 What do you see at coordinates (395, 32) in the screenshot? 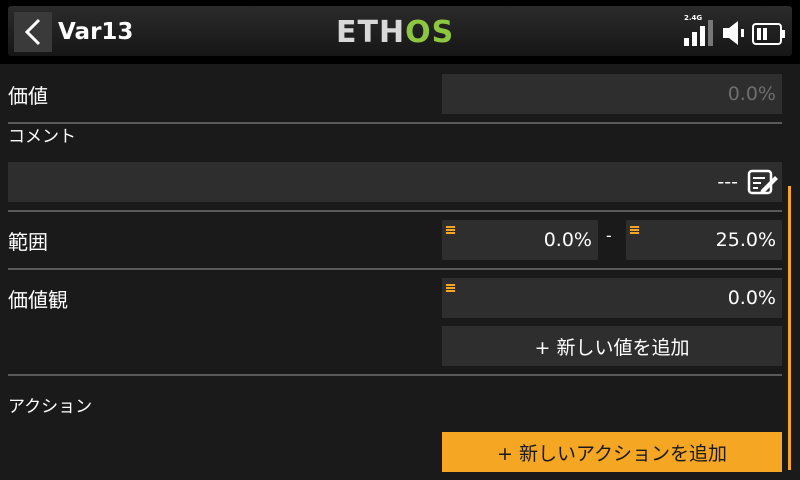
I see `ethos-logo: ETHOS` at bounding box center [395, 32].